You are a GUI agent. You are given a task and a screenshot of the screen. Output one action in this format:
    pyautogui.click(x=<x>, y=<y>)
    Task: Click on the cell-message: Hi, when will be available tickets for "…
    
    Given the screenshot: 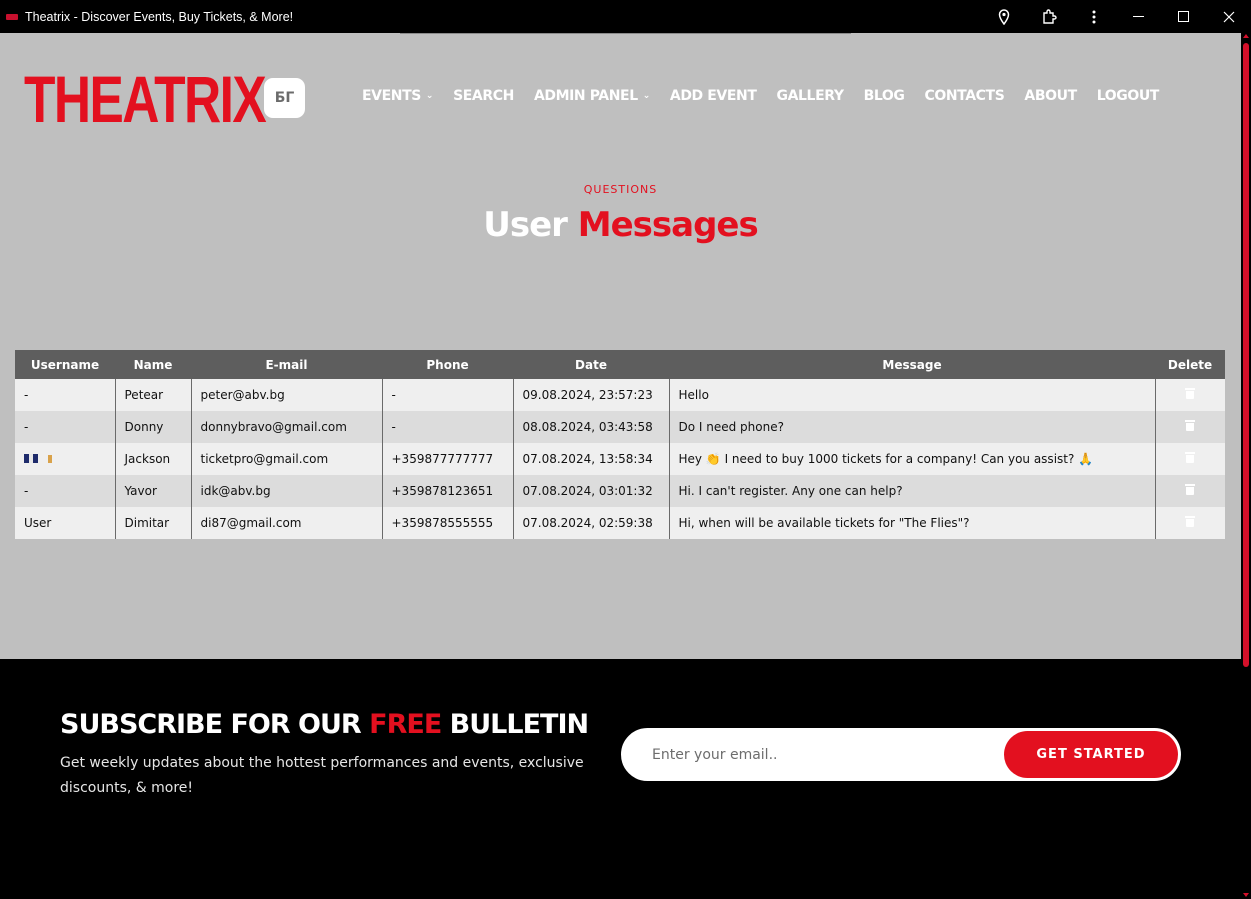 What is the action you would take?
    pyautogui.click(x=912, y=523)
    